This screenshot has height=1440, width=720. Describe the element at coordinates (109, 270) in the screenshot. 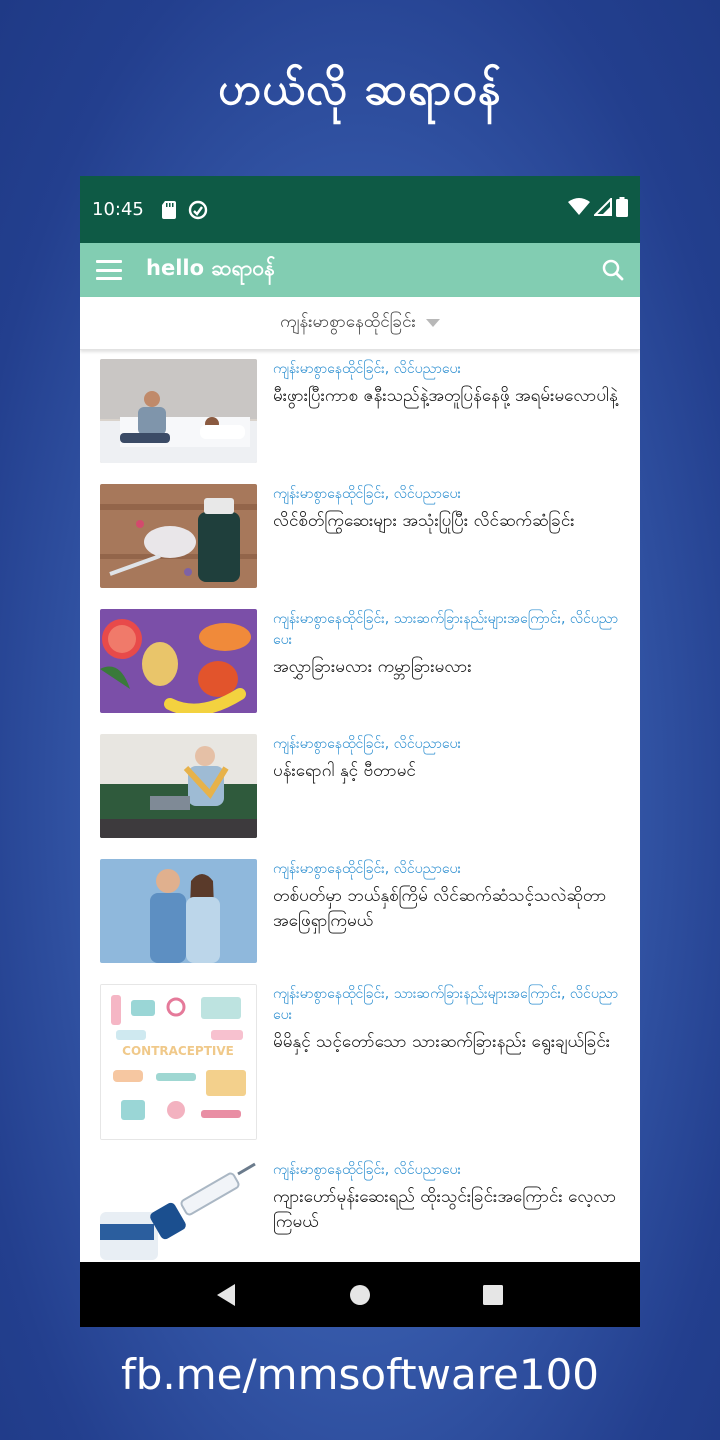

I see `hamburger-menu-icon` at that location.